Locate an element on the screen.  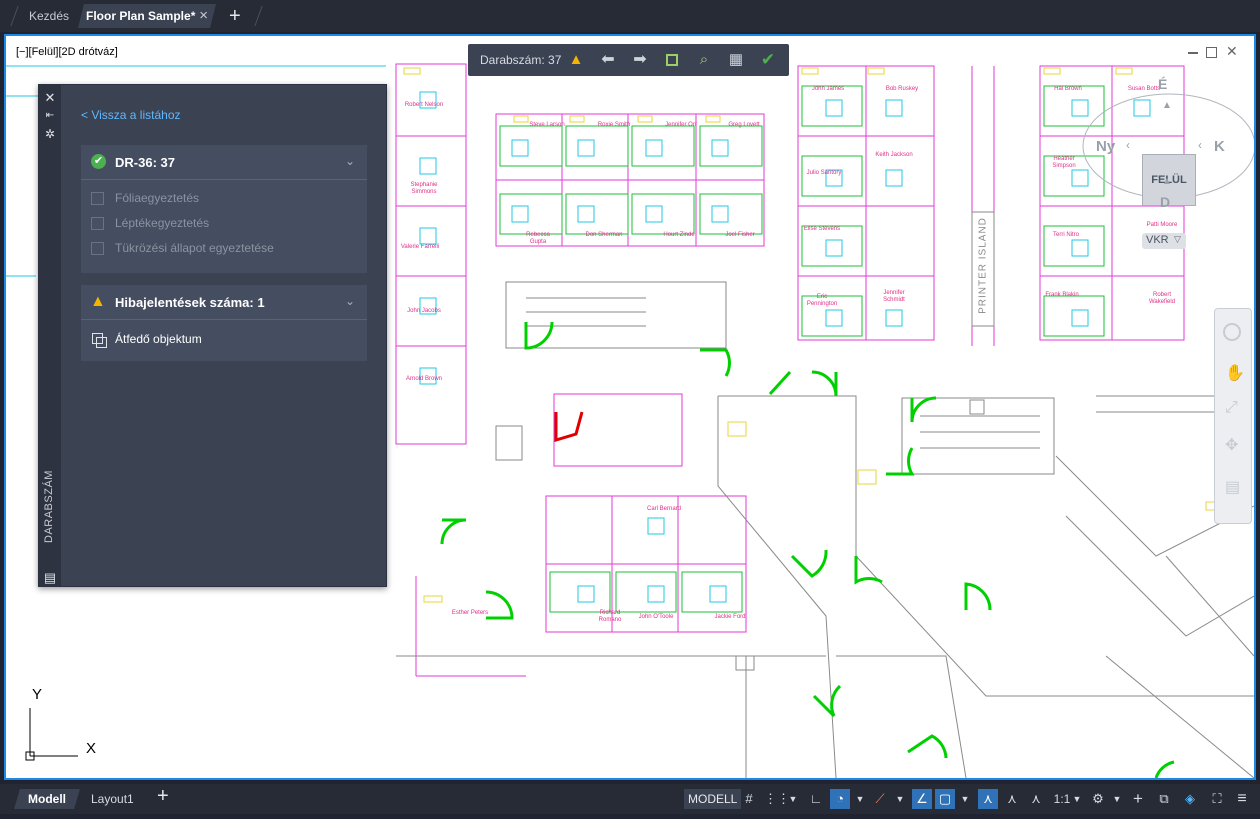
snap-icon: ⋮⋮ is located at coordinates (777, 799).